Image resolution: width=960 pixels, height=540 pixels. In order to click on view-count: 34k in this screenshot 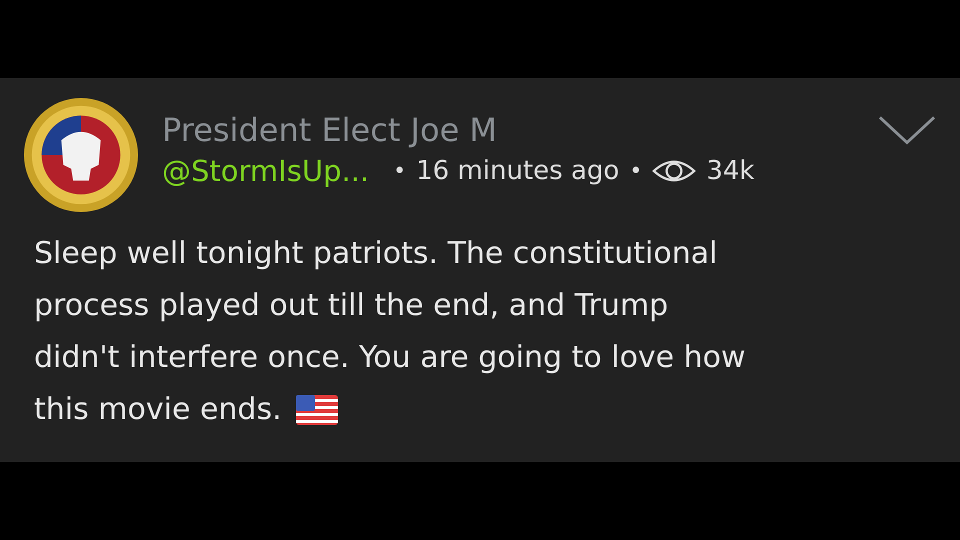, I will do `click(730, 171)`.